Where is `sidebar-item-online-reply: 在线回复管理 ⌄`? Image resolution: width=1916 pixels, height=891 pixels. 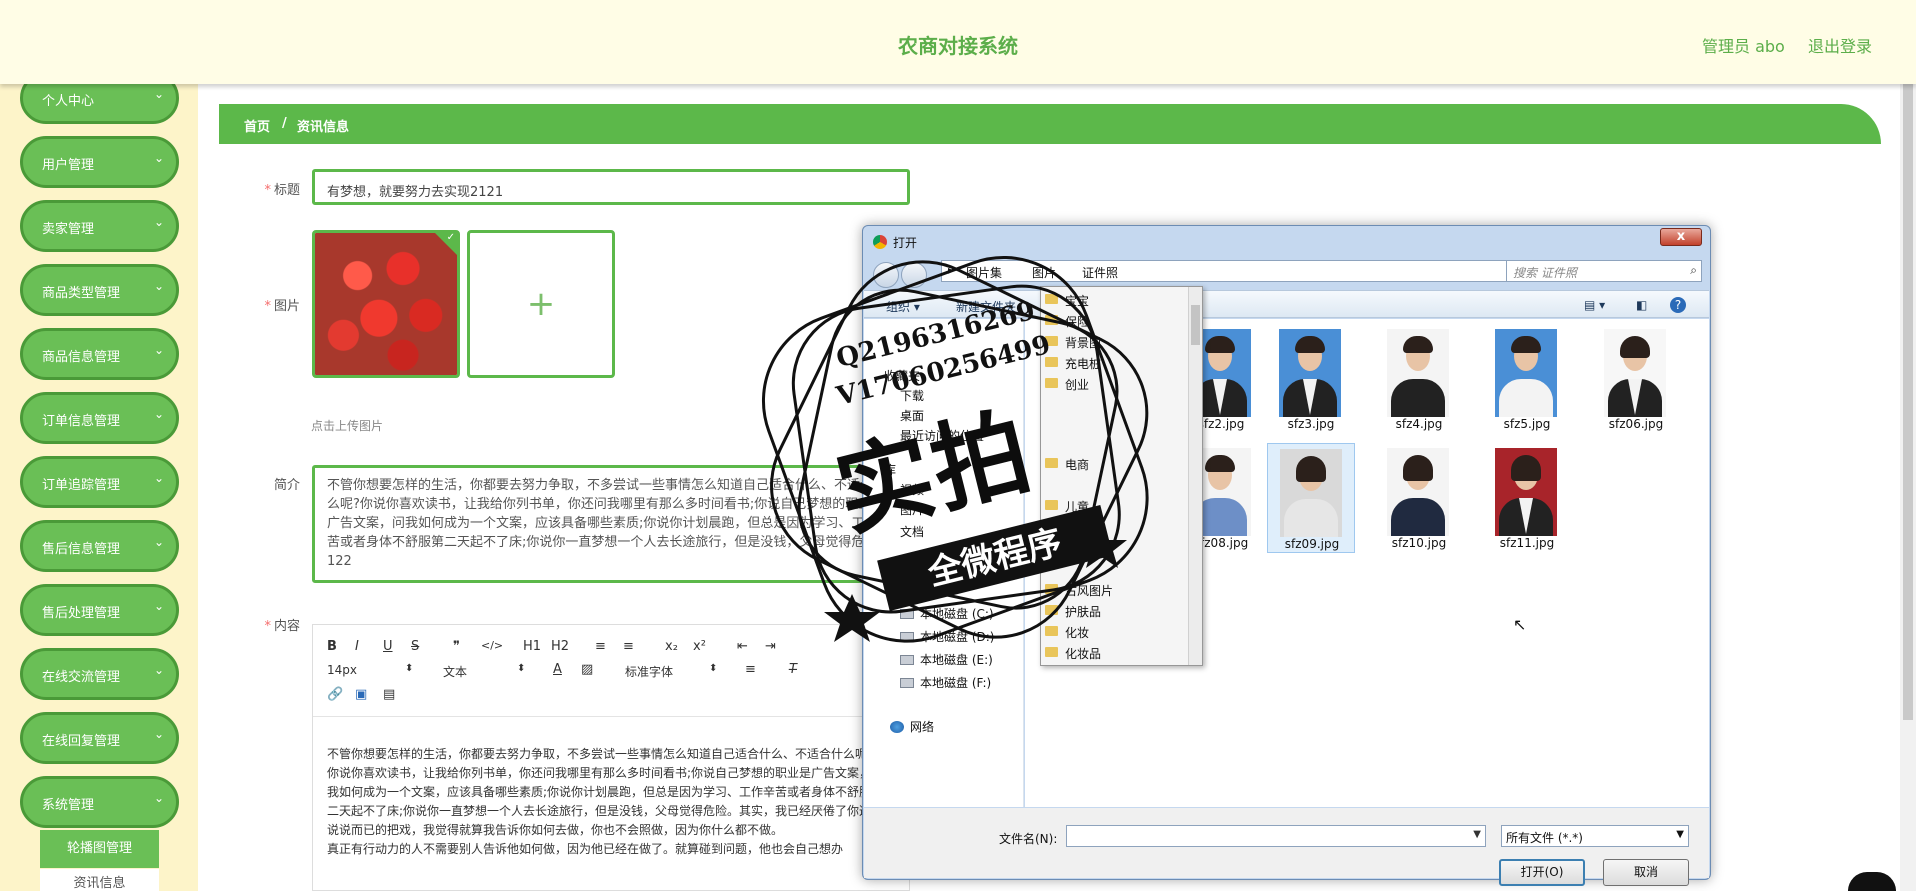 sidebar-item-online-reply: 在线回复管理 ⌄ is located at coordinates (99, 738).